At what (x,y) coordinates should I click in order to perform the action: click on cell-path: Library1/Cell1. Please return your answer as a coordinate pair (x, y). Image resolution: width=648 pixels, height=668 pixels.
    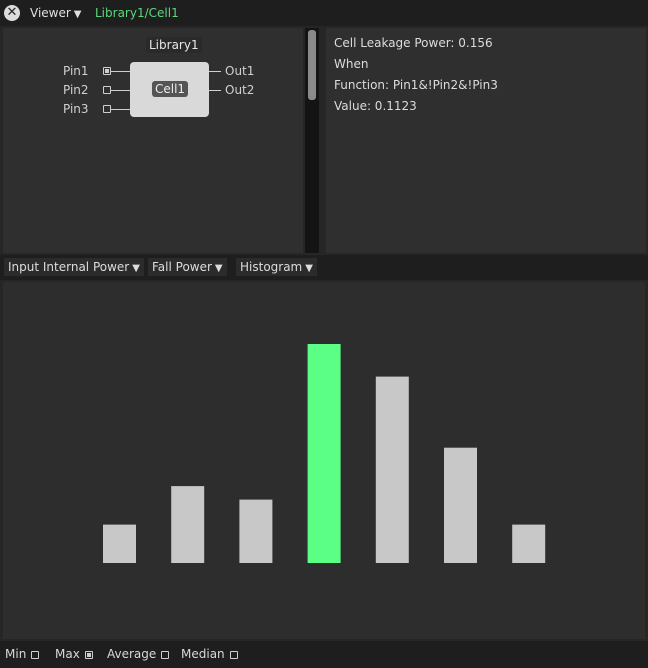
    Looking at the image, I should click on (137, 13).